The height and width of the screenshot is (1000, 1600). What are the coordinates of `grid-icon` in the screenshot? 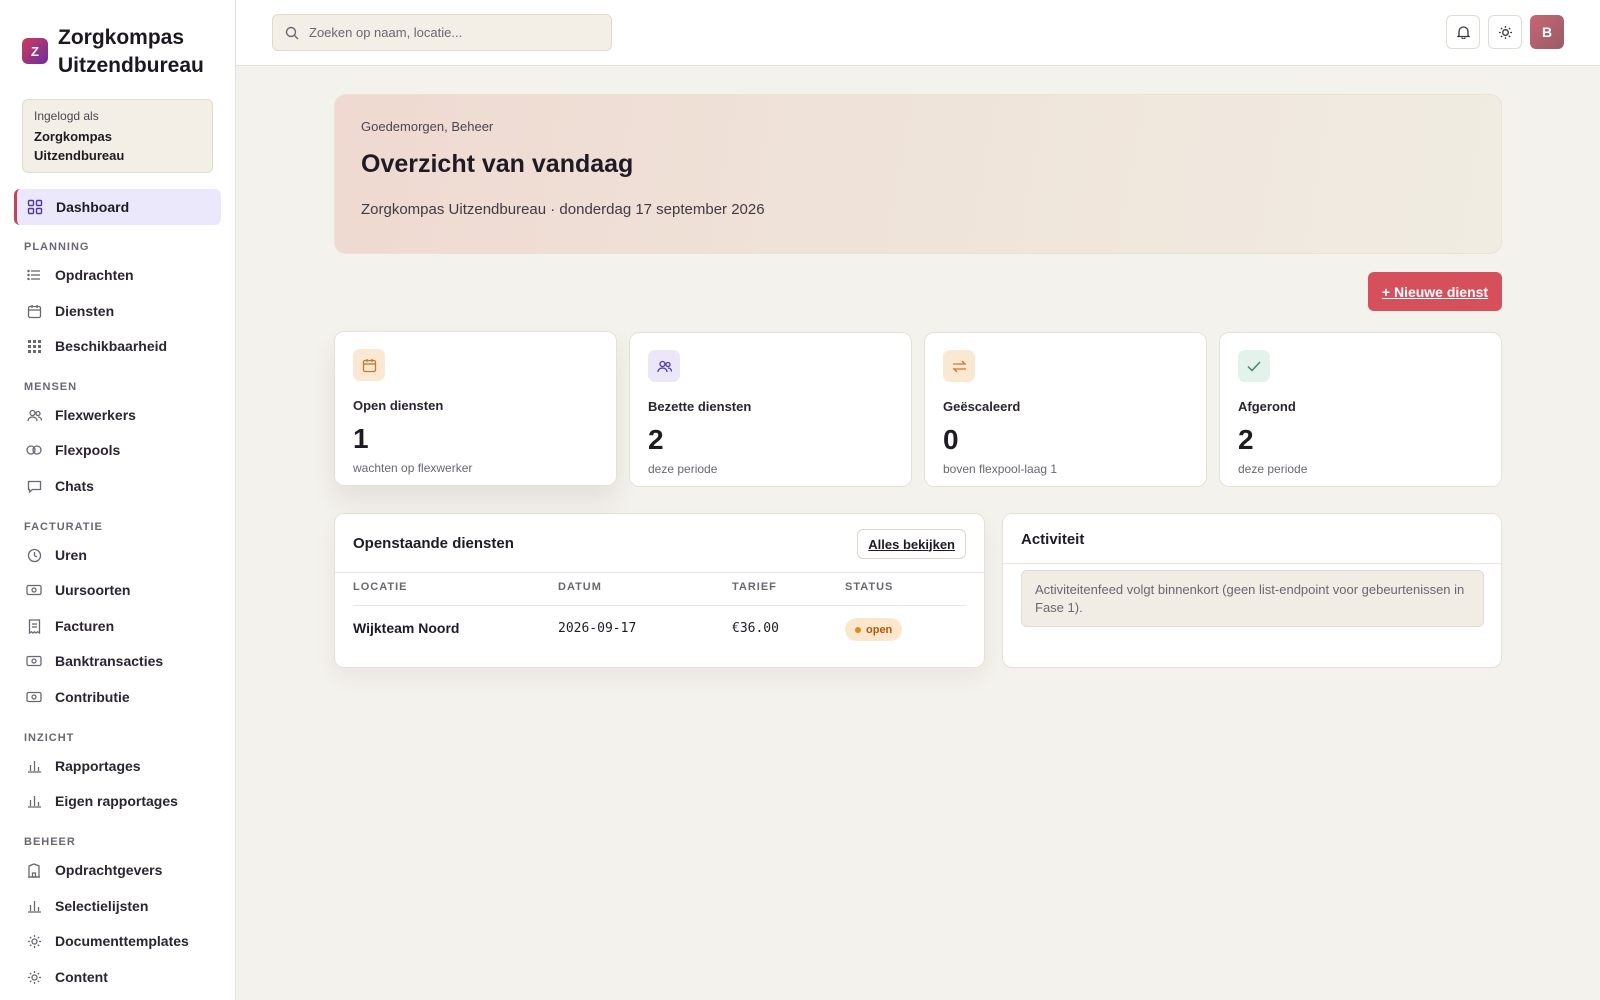 It's located at (35, 207).